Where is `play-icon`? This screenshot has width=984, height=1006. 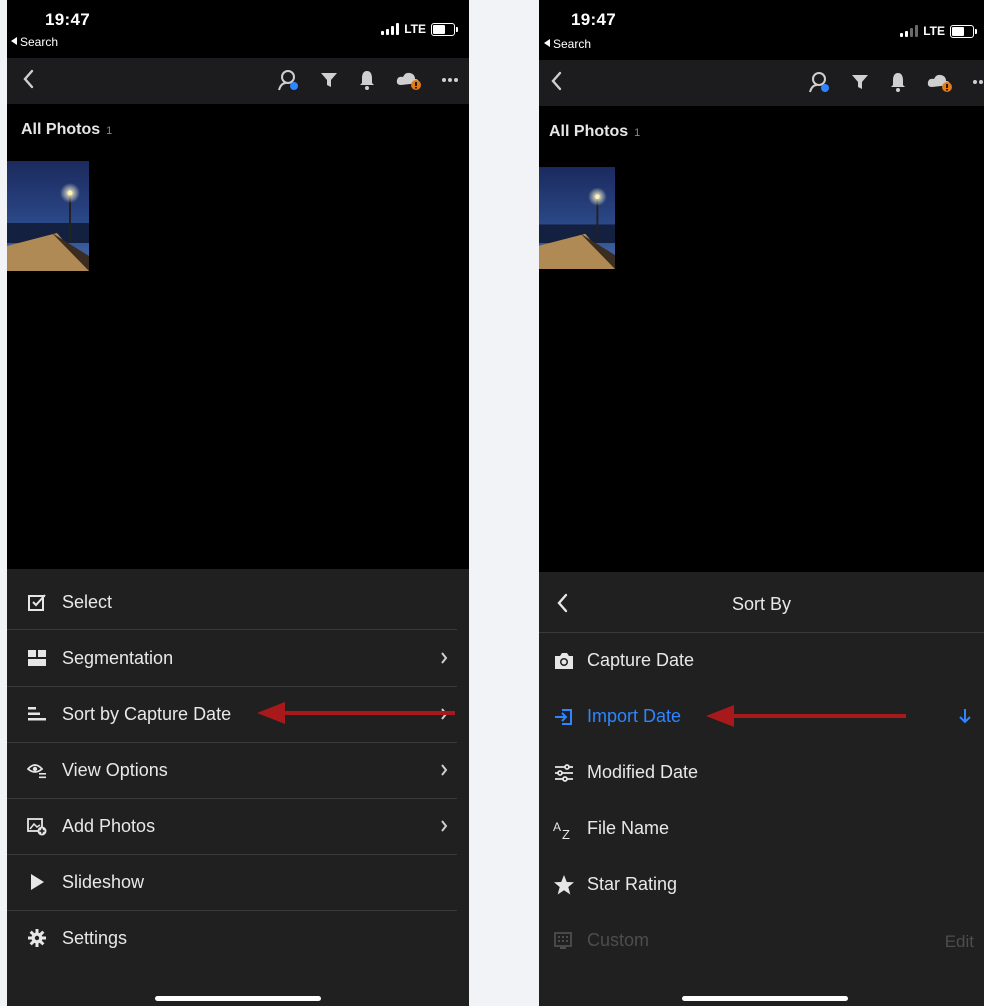 play-icon is located at coordinates (37, 882).